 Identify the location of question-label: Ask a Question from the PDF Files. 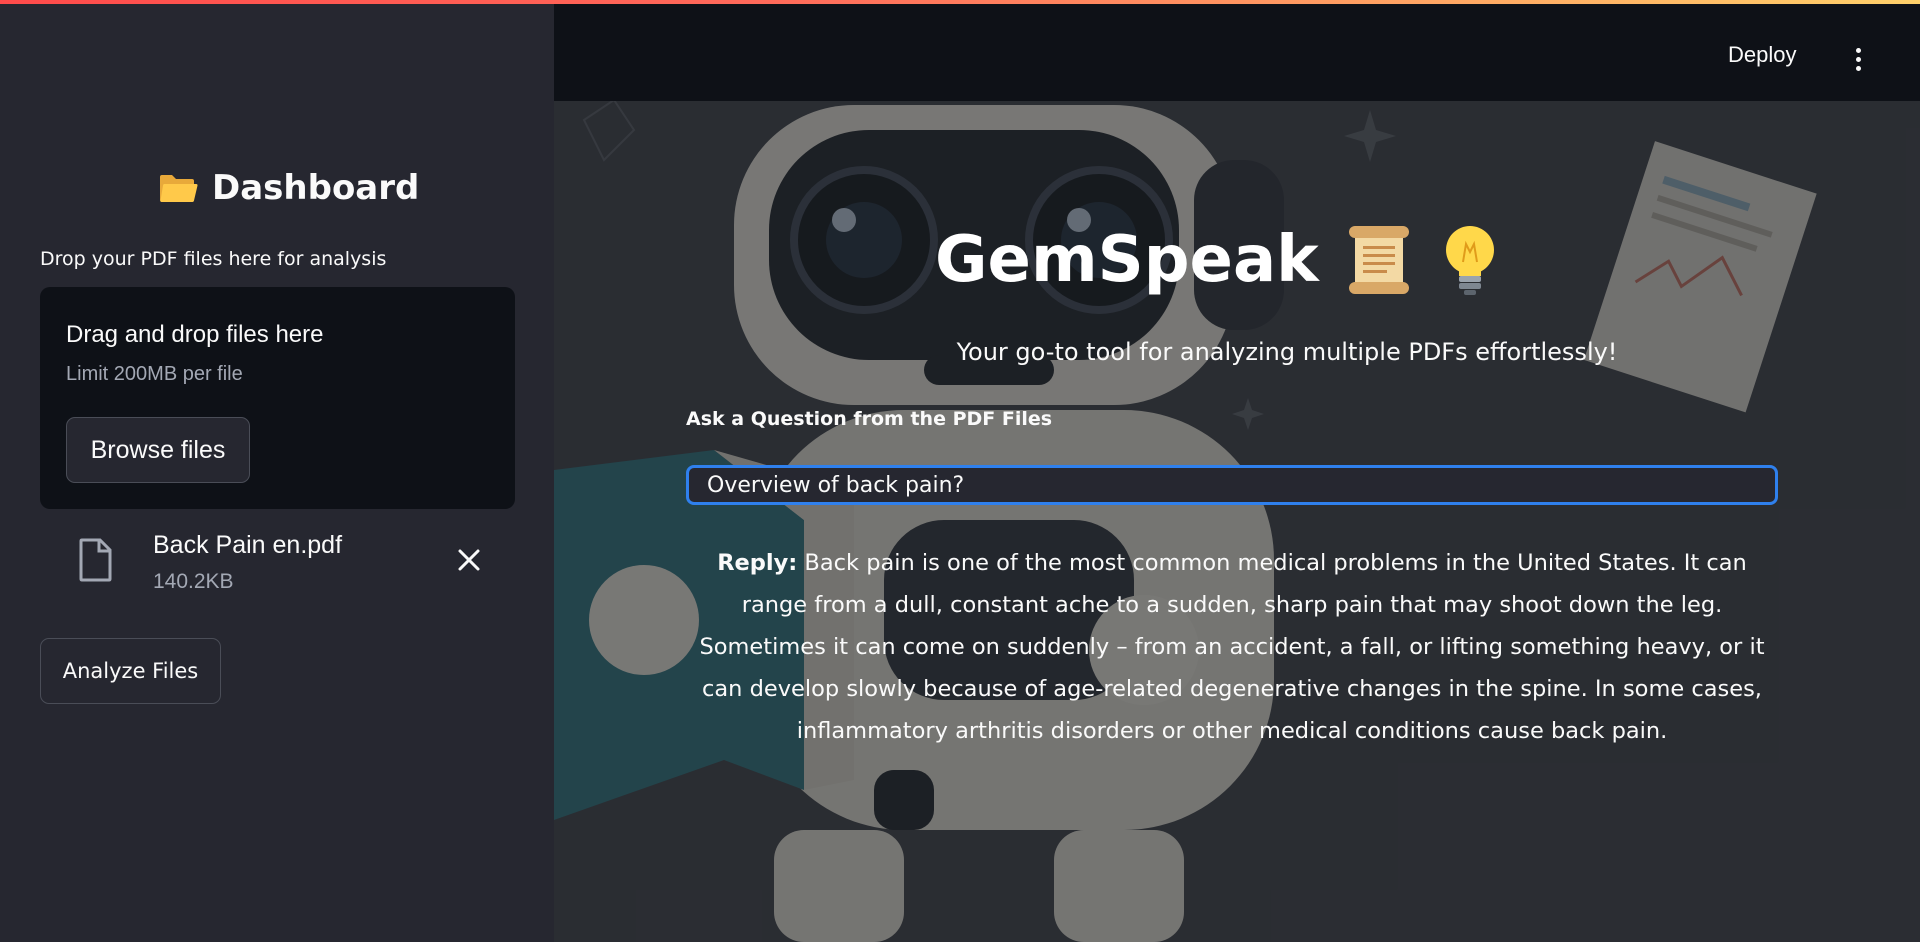
(869, 419).